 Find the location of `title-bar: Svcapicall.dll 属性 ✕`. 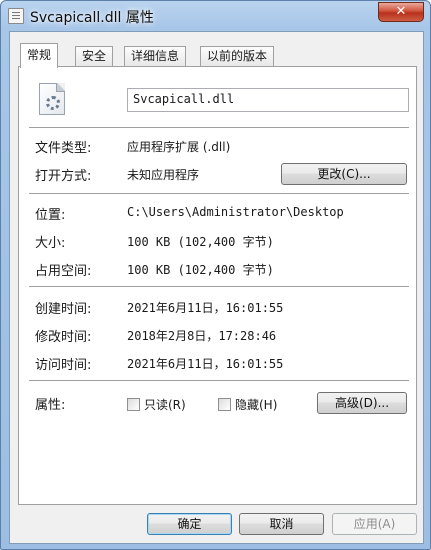

title-bar: Svcapicall.dll 属性 ✕ is located at coordinates (215, 16).